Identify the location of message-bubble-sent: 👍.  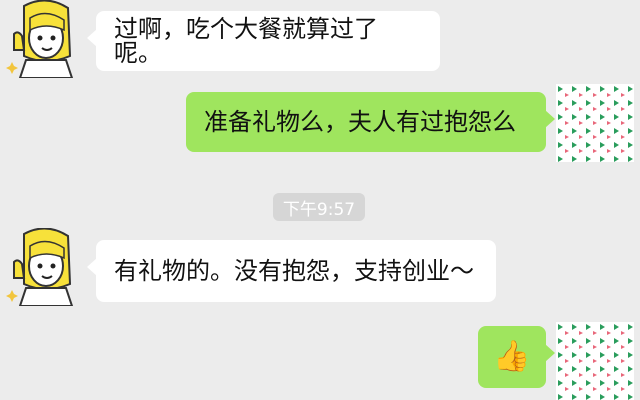
(516, 357).